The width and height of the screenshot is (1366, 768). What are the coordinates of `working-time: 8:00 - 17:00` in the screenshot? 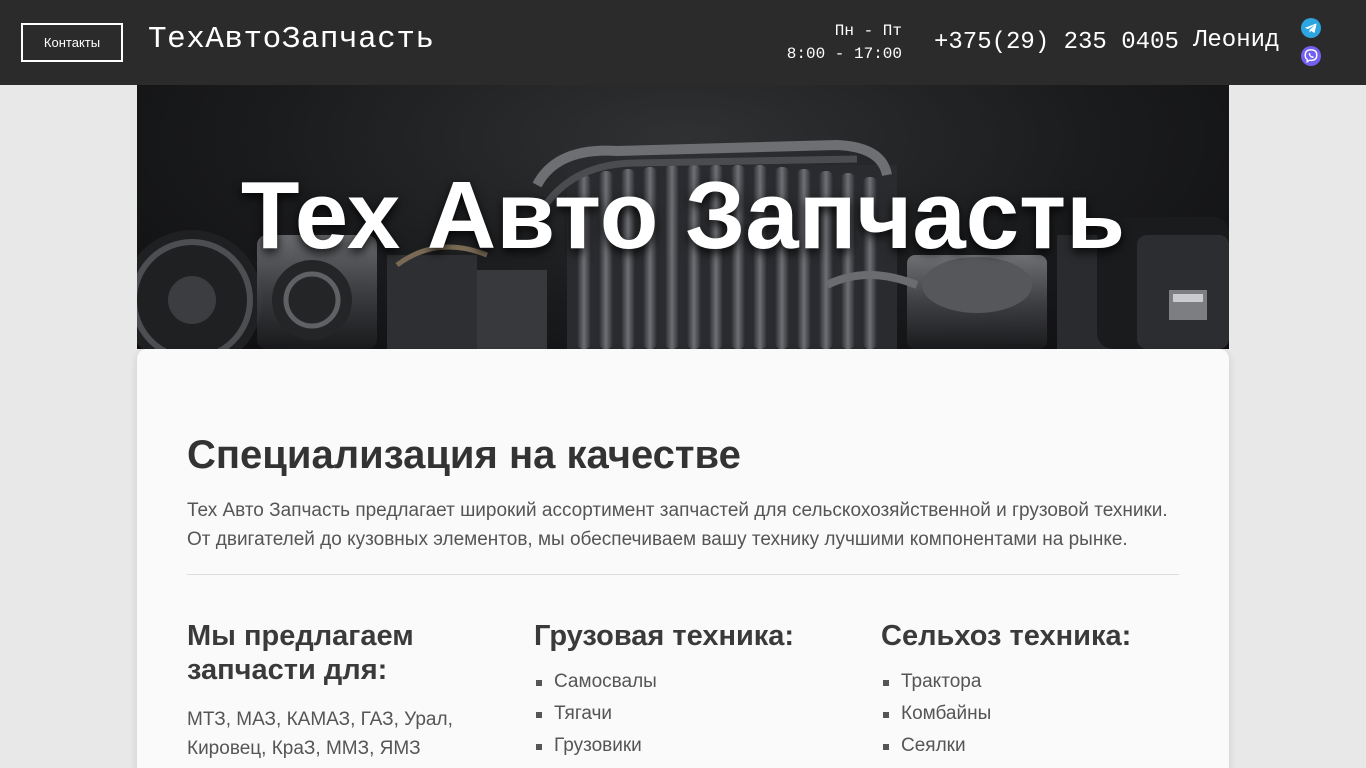 It's located at (844, 54).